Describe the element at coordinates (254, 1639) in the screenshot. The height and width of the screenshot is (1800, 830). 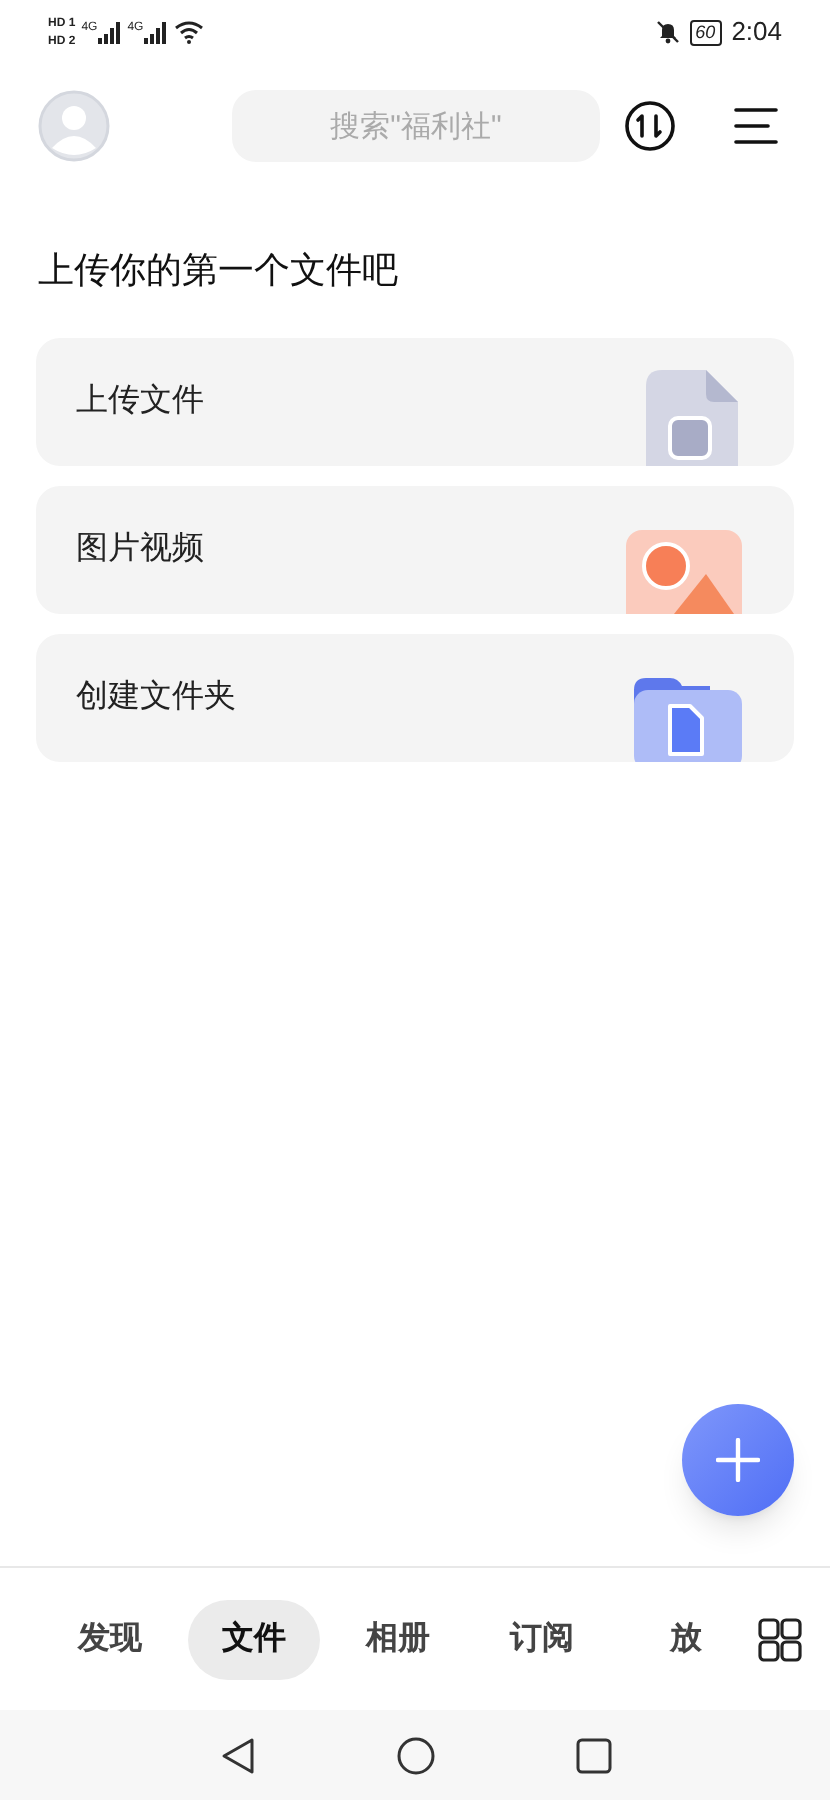
I see `nav-tab: 文件` at that location.